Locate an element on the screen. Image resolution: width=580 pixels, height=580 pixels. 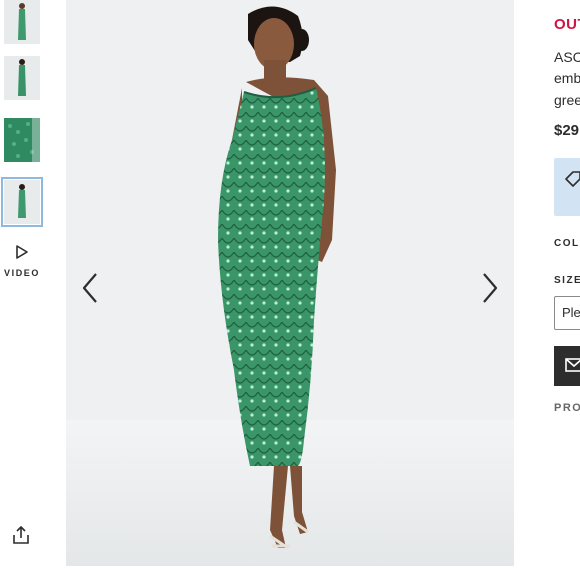
product-name-line: emb is located at coordinates (567, 78).